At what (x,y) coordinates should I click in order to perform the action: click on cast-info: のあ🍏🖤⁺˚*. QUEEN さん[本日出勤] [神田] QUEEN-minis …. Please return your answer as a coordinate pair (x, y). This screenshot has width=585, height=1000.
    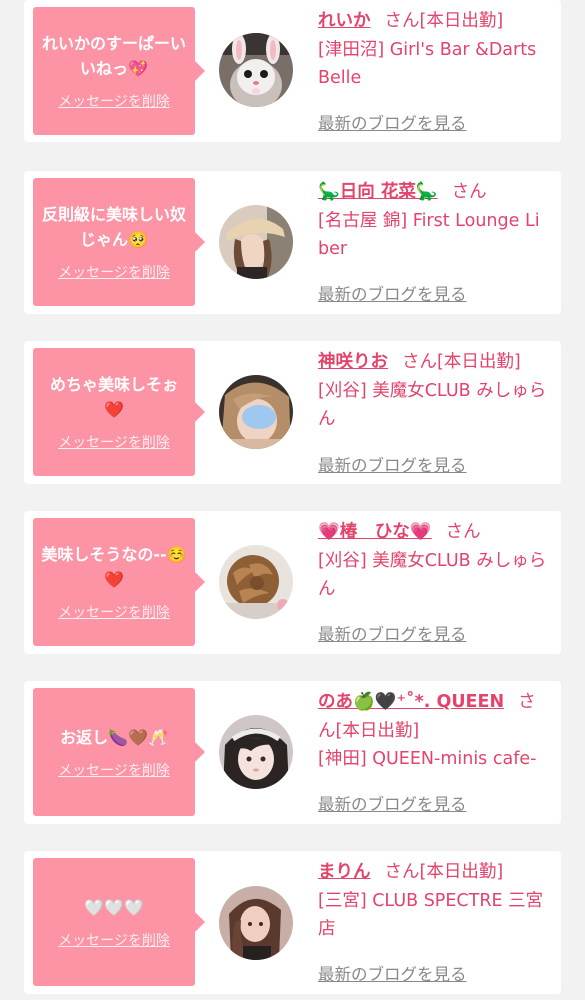
    Looking at the image, I should click on (434, 731).